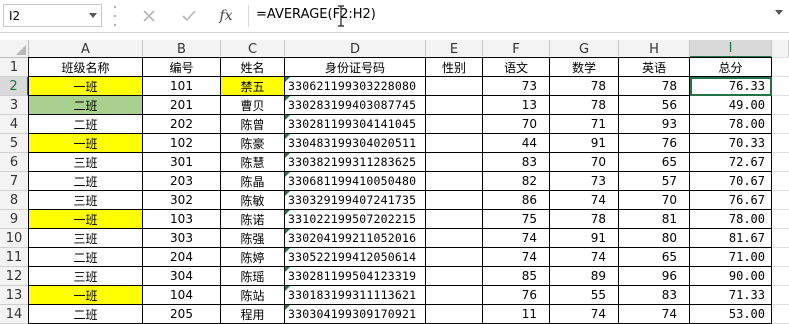  I want to click on cell-chinese: 11, so click(516, 314).